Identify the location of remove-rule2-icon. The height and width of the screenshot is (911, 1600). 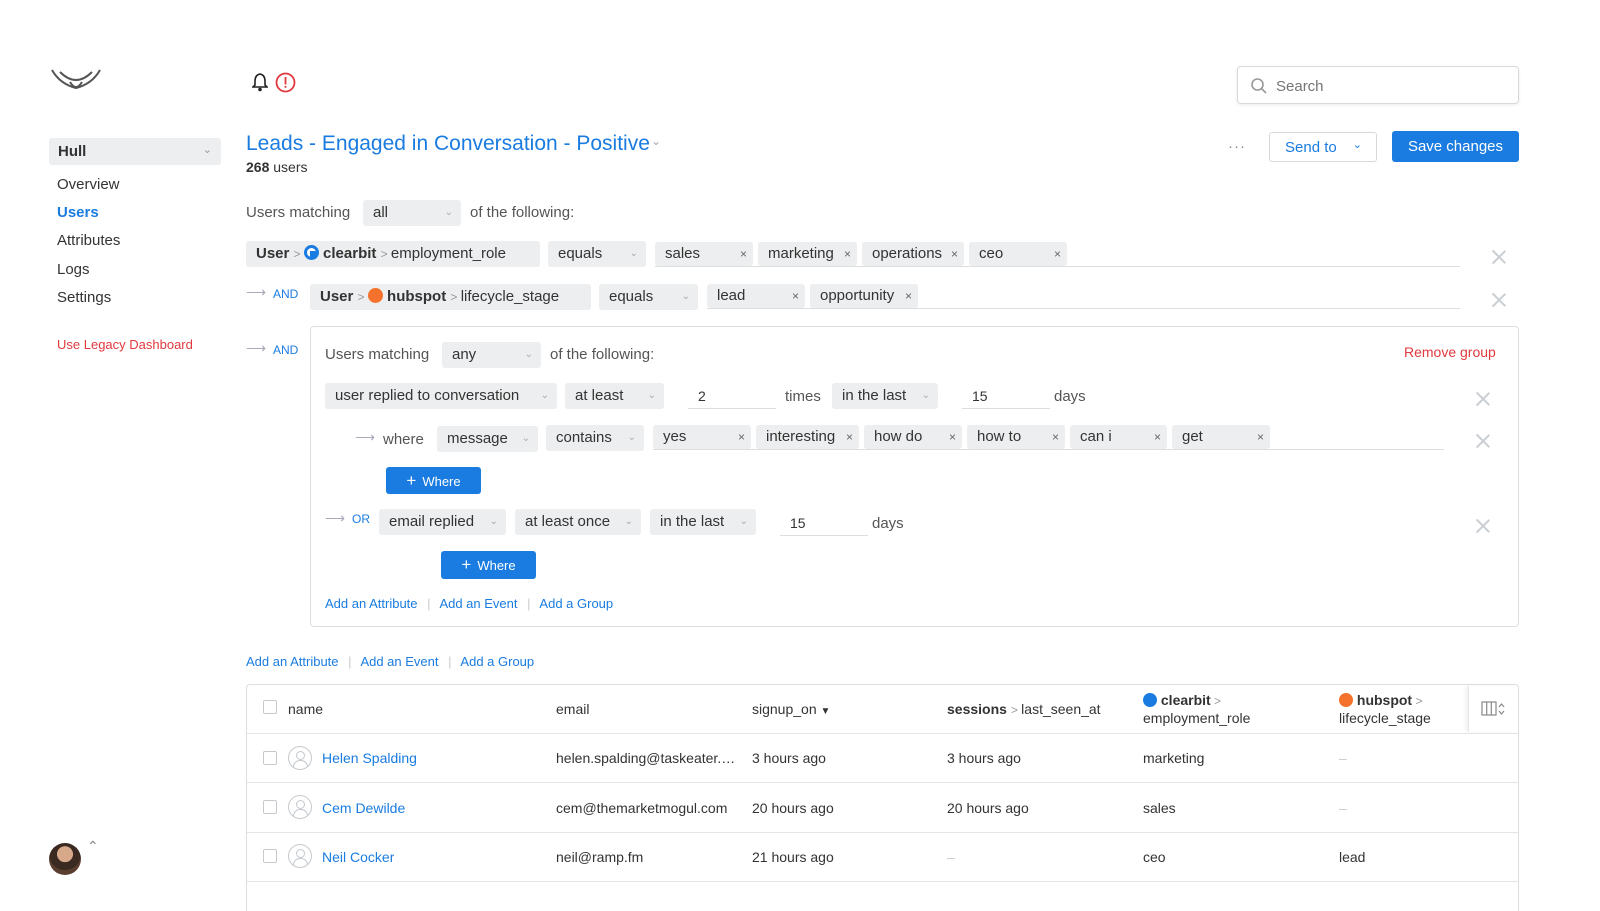
(1499, 300).